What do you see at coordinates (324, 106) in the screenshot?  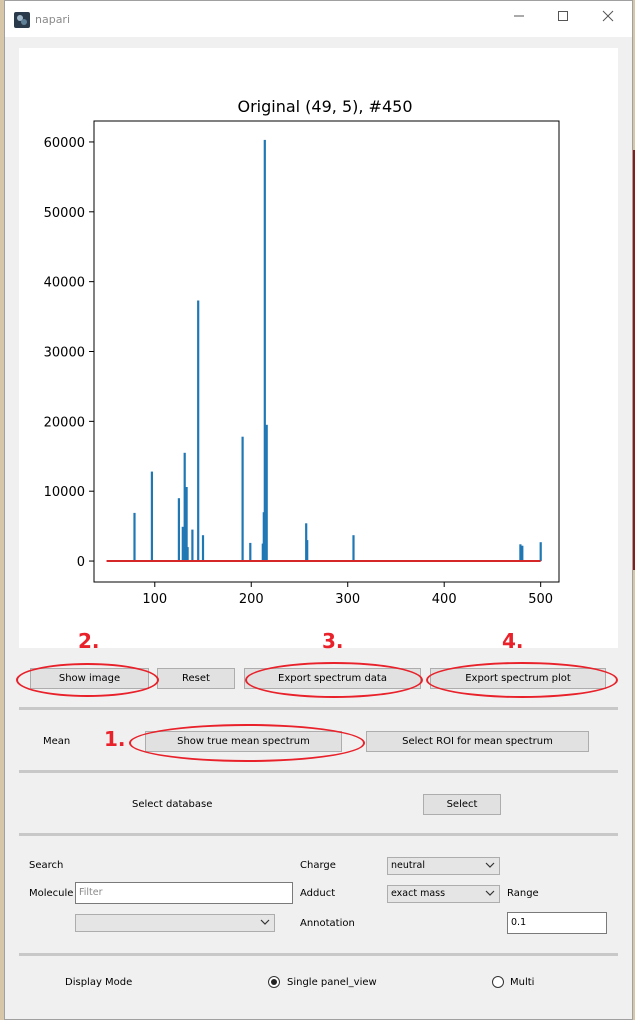 I see `chart-title: Original (49, 5), #450` at bounding box center [324, 106].